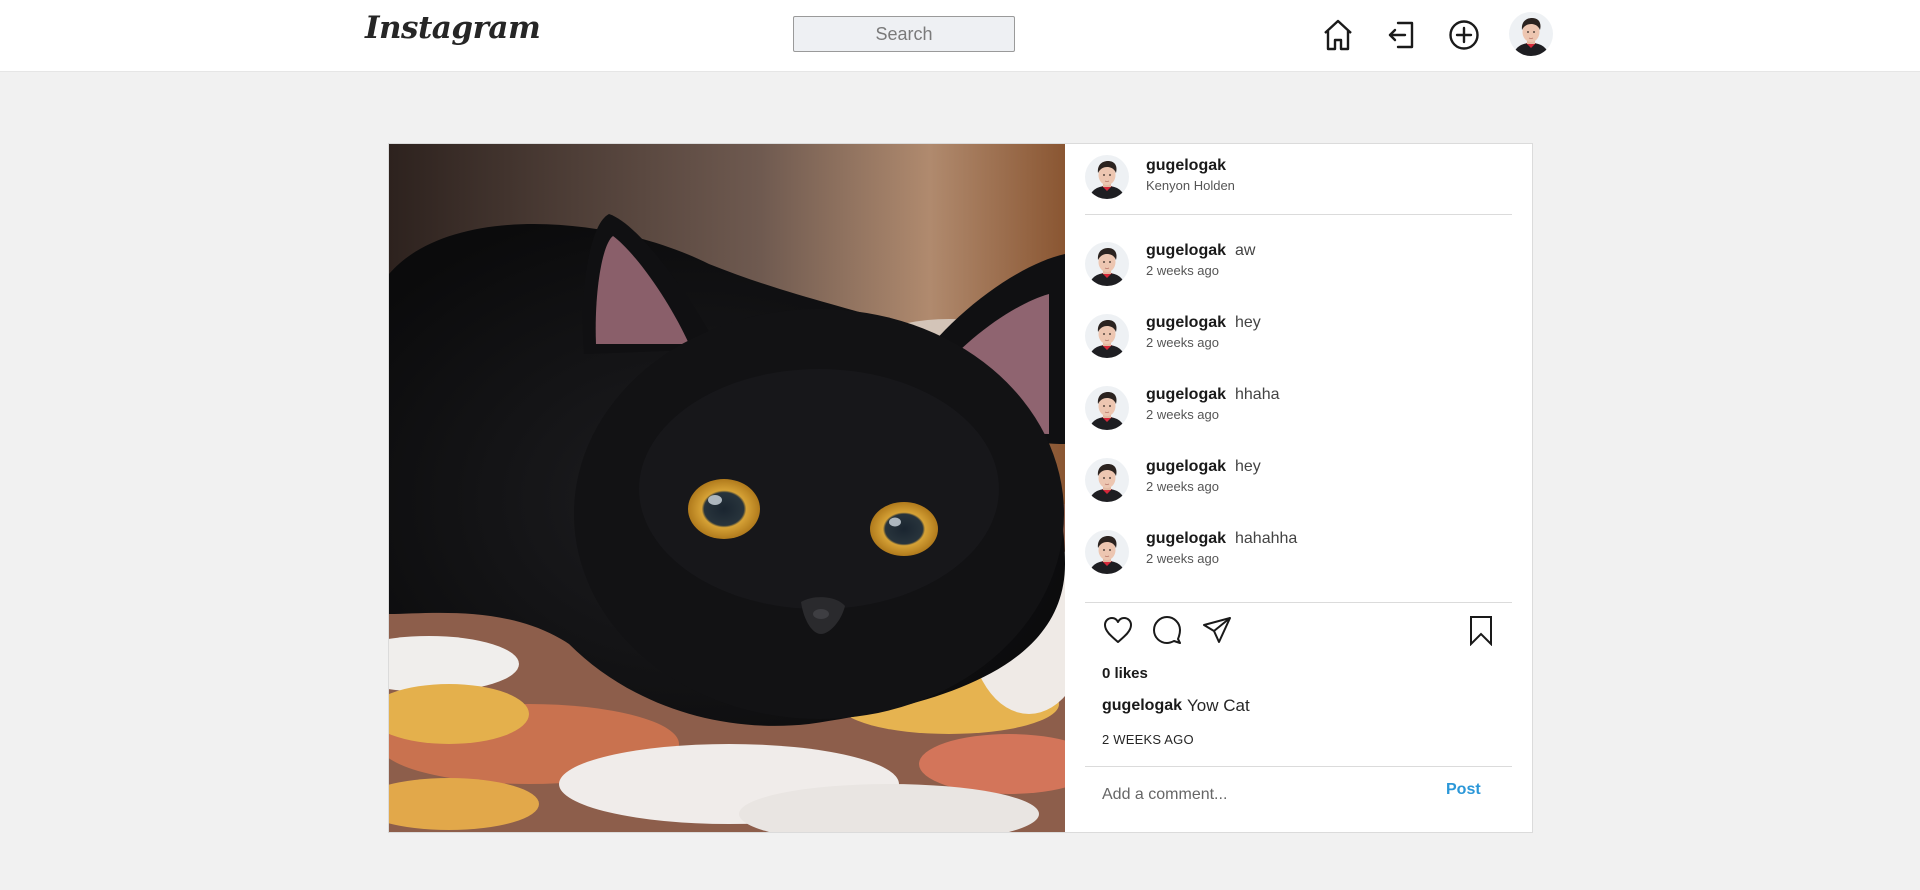 The image size is (1920, 890). Describe the element at coordinates (1298, 416) in the screenshot. I see `comment-item: gugelogak hhaha 2 weeks ago` at that location.